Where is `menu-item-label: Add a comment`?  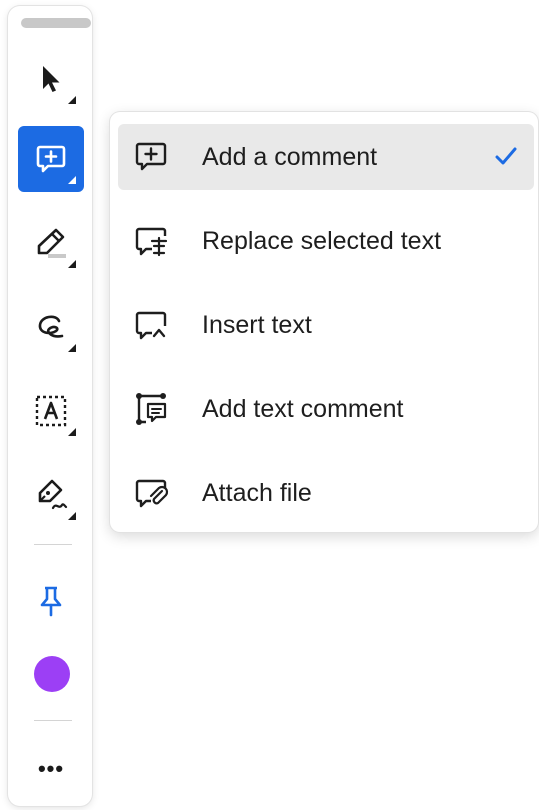 menu-item-label: Add a comment is located at coordinates (290, 157).